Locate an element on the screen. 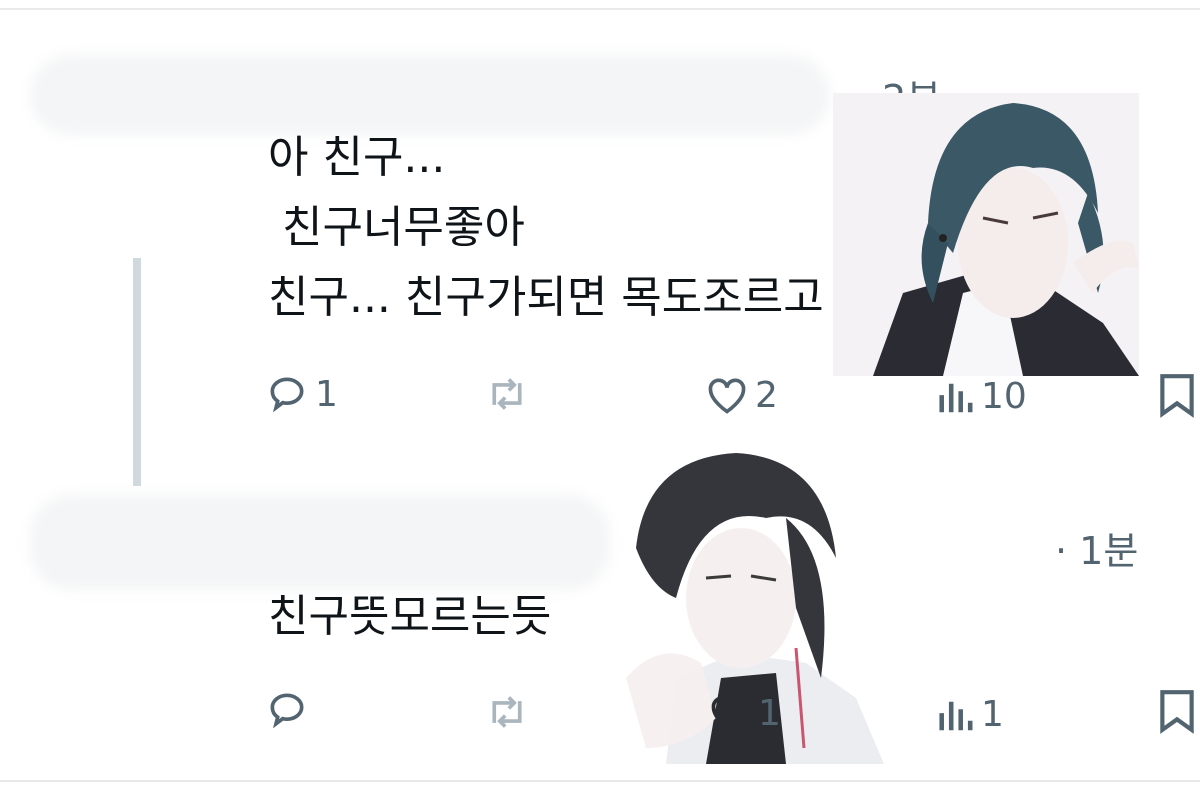  tweet-1-bookmark-button is located at coordinates (1177, 395).